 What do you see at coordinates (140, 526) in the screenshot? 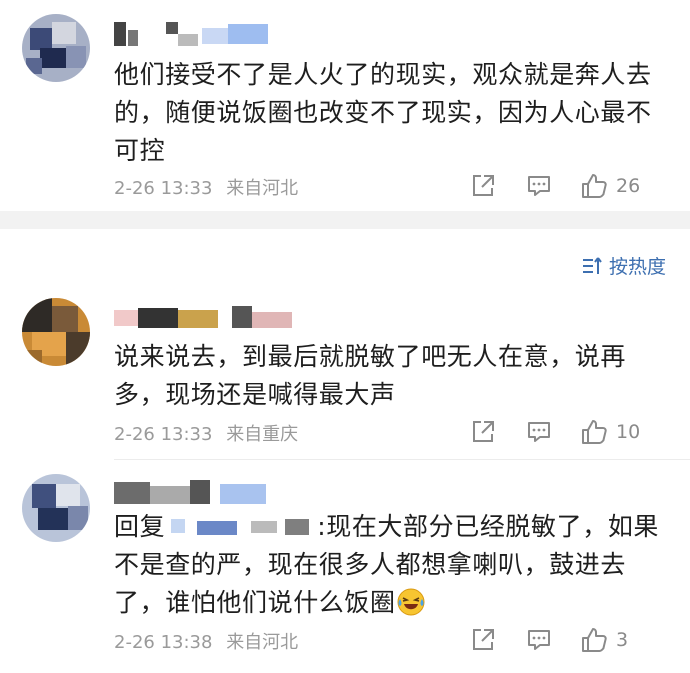
I see `reply-prefix: 回复` at bounding box center [140, 526].